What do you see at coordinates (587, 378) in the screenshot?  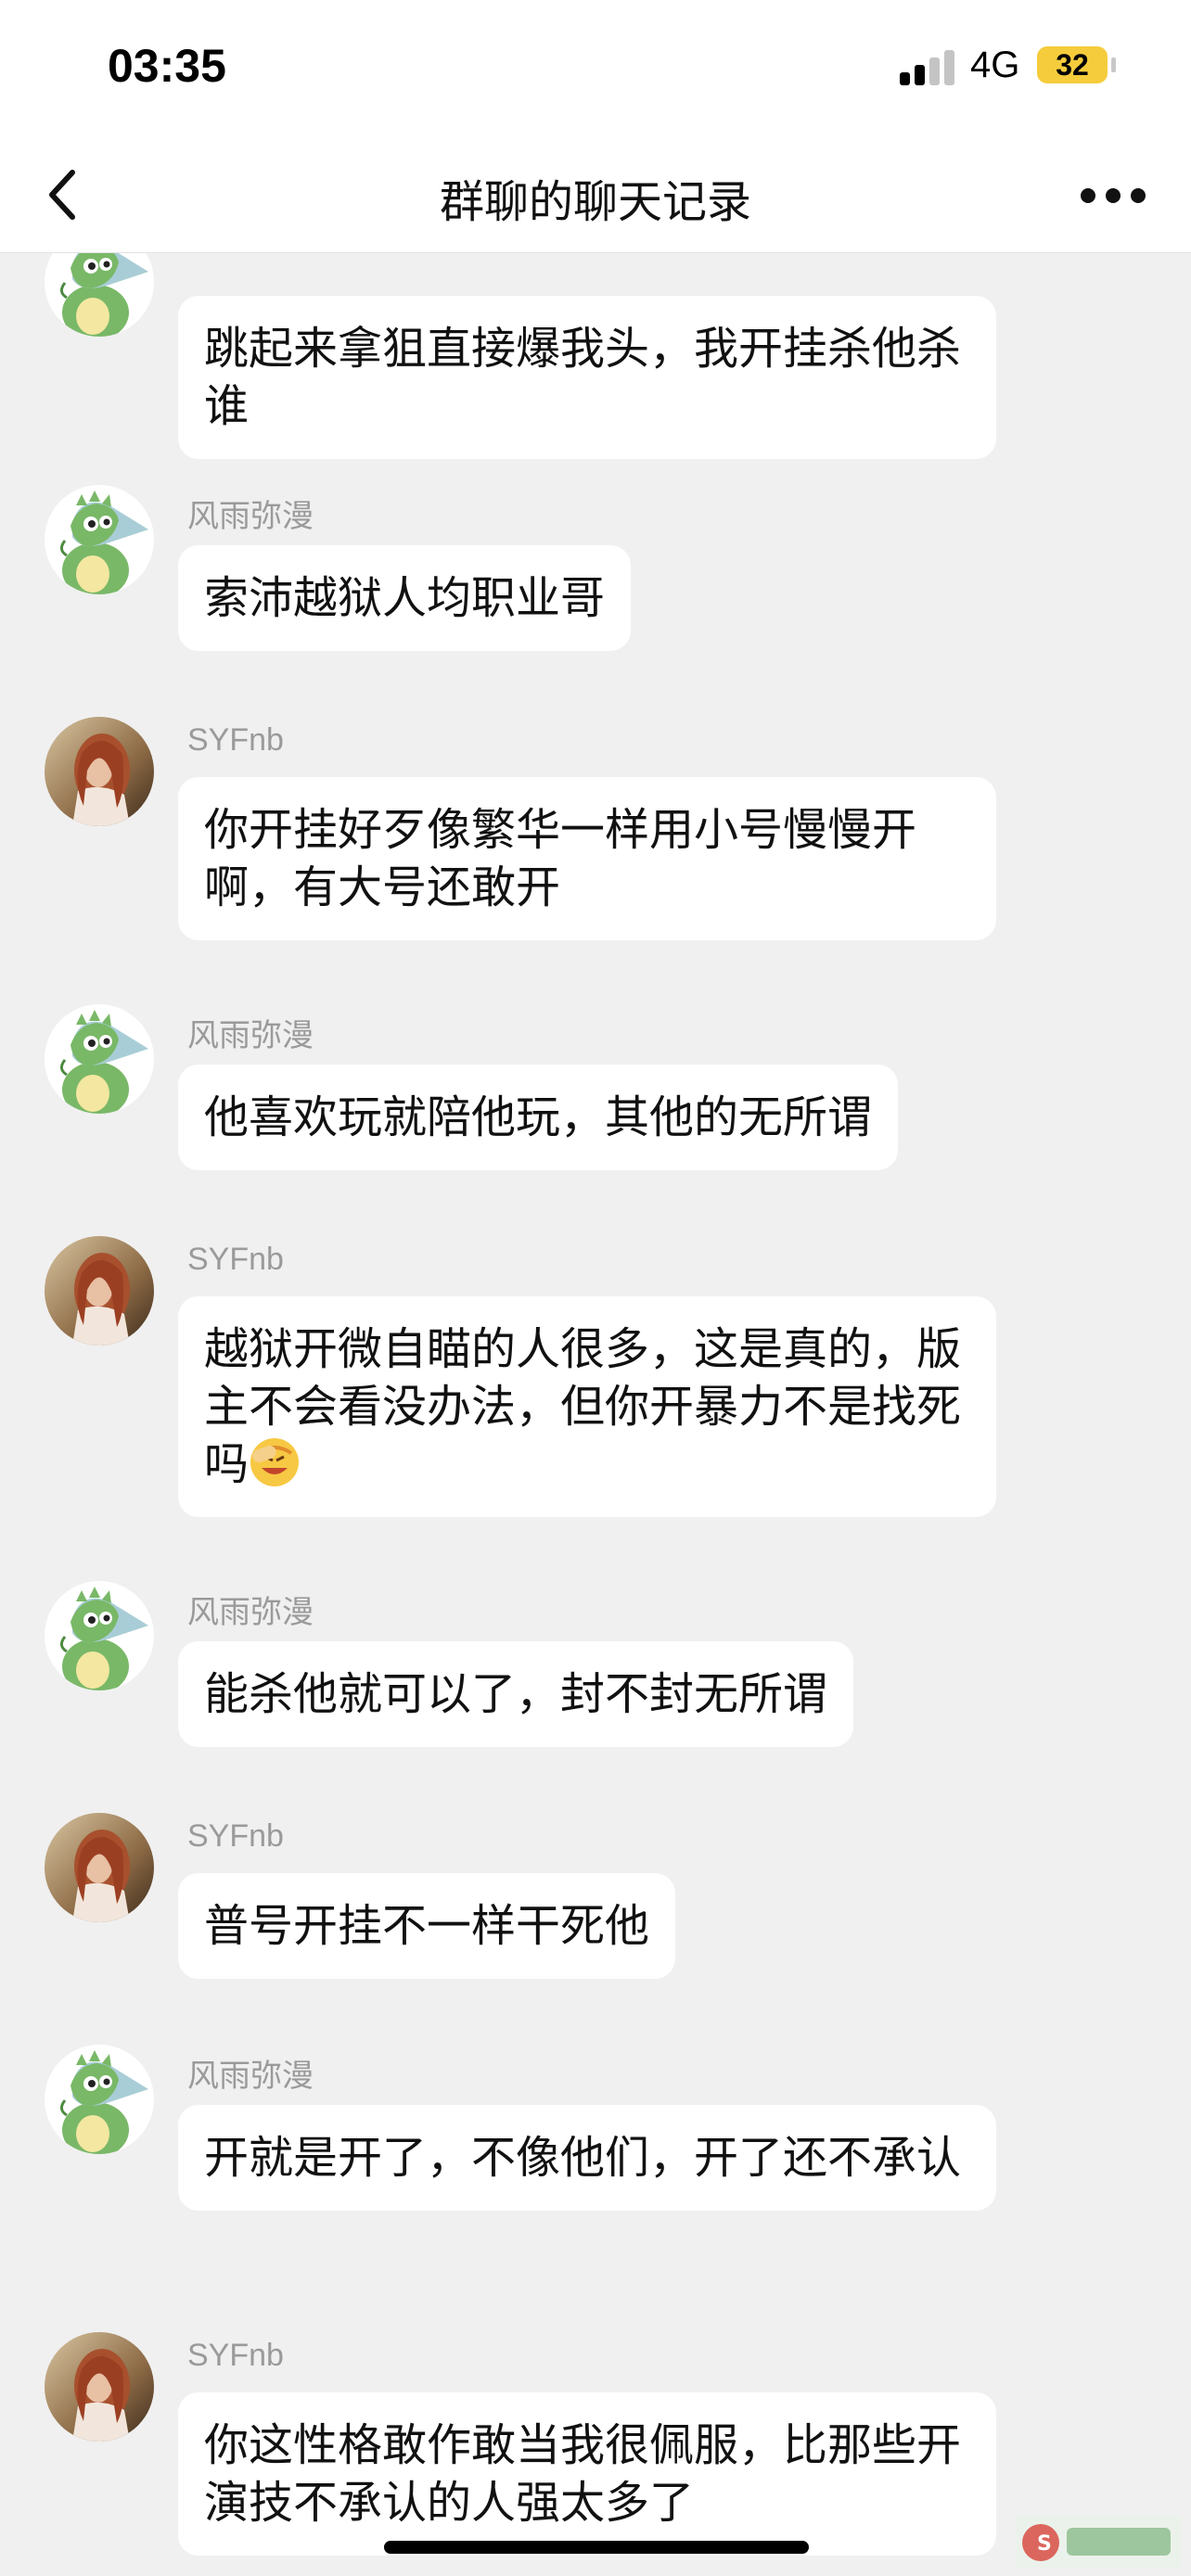 I see `message-bubble: 跳起来拿狙直接爆我头，我开挂杀他杀谁` at bounding box center [587, 378].